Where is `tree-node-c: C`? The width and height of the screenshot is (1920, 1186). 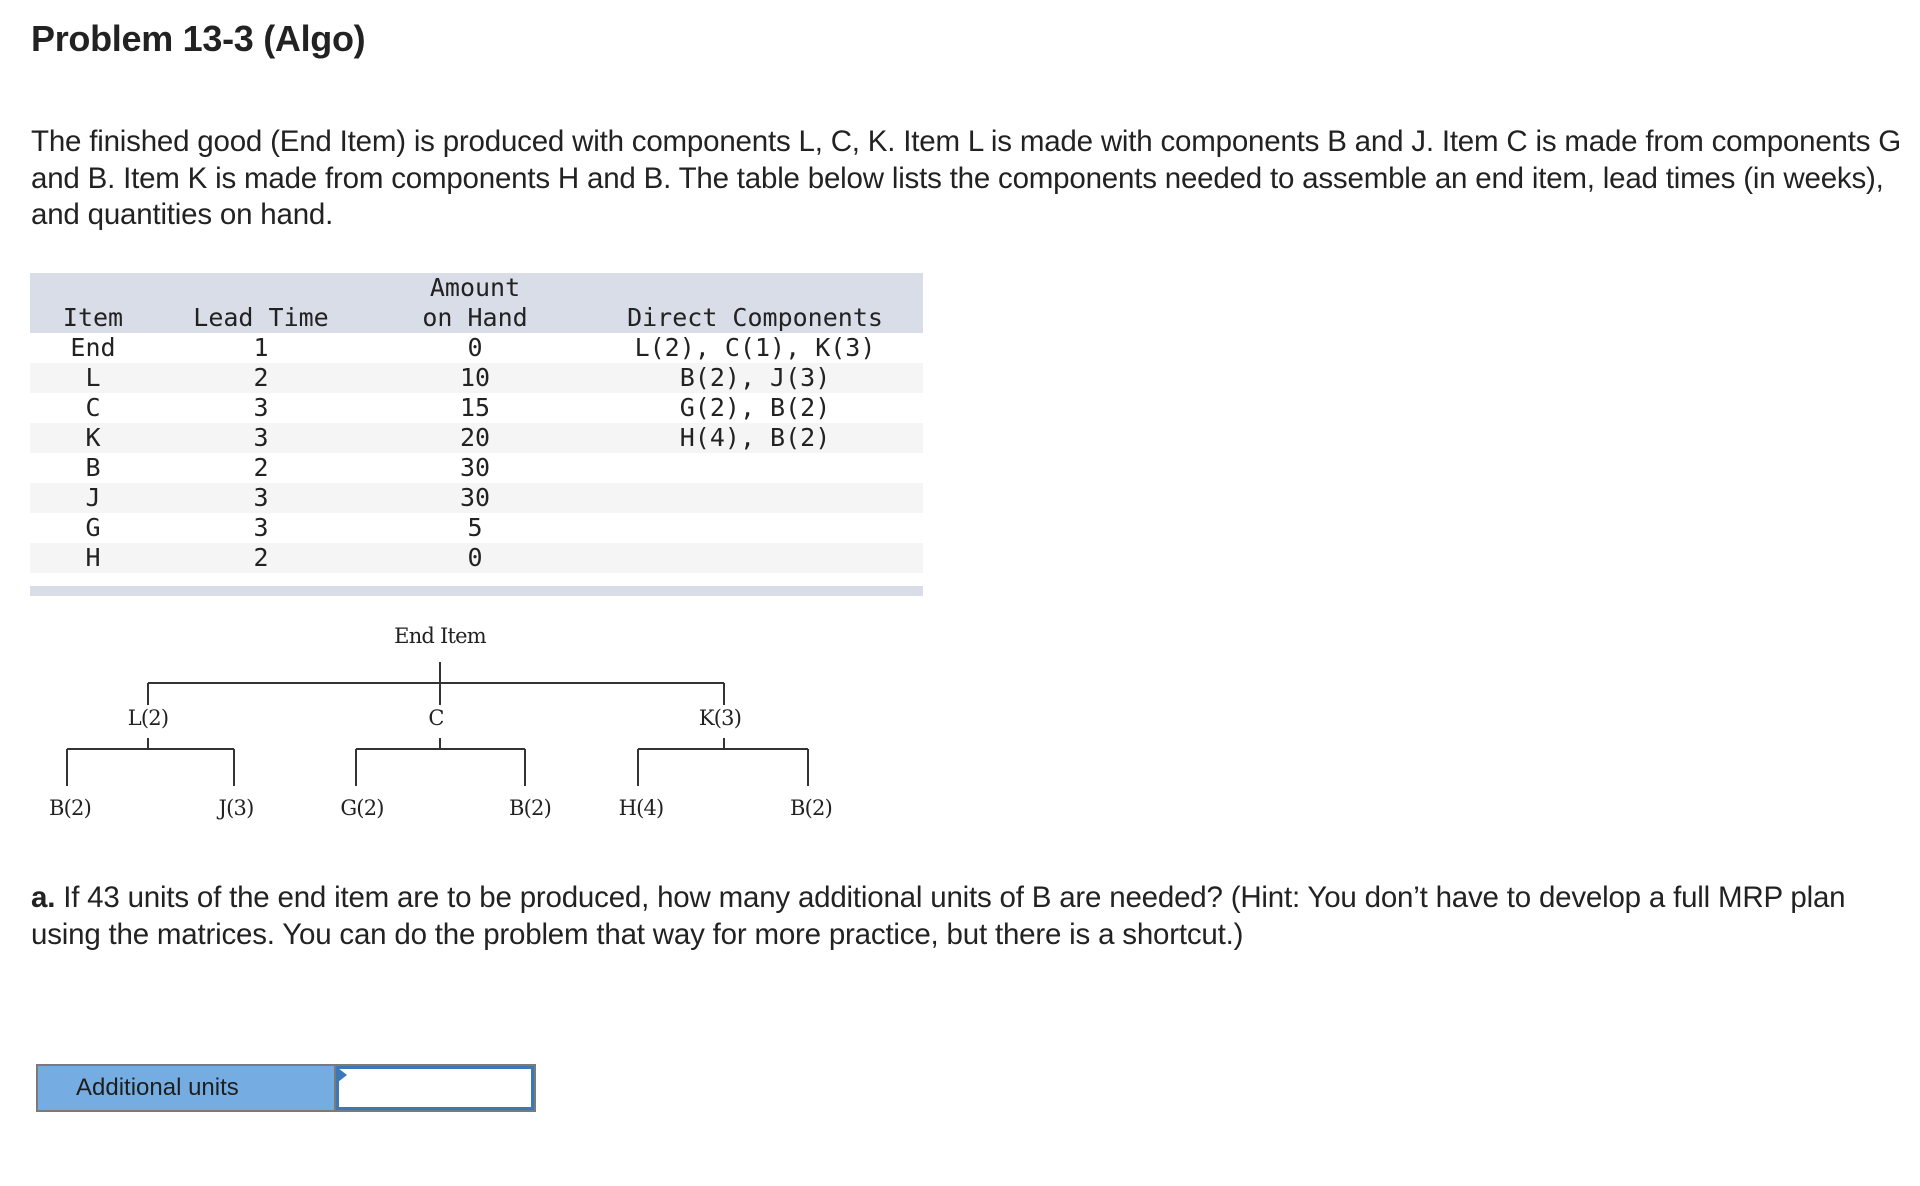 tree-node-c: C is located at coordinates (436, 718).